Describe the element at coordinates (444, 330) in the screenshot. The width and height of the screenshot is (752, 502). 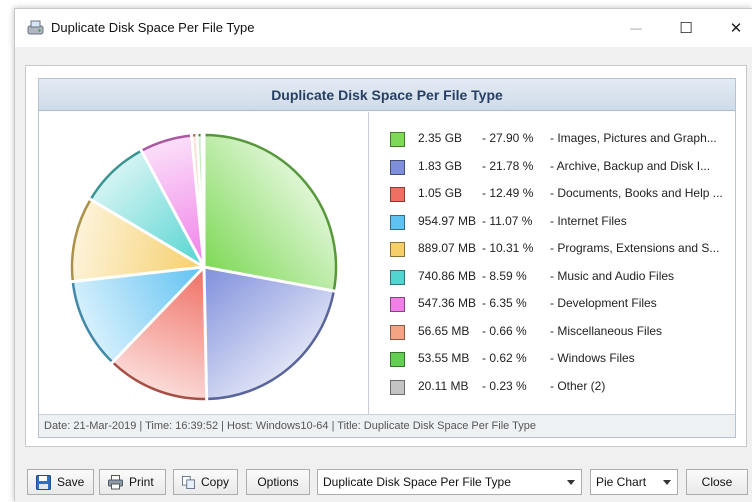
I see `legend-size: 56.65 MB` at that location.